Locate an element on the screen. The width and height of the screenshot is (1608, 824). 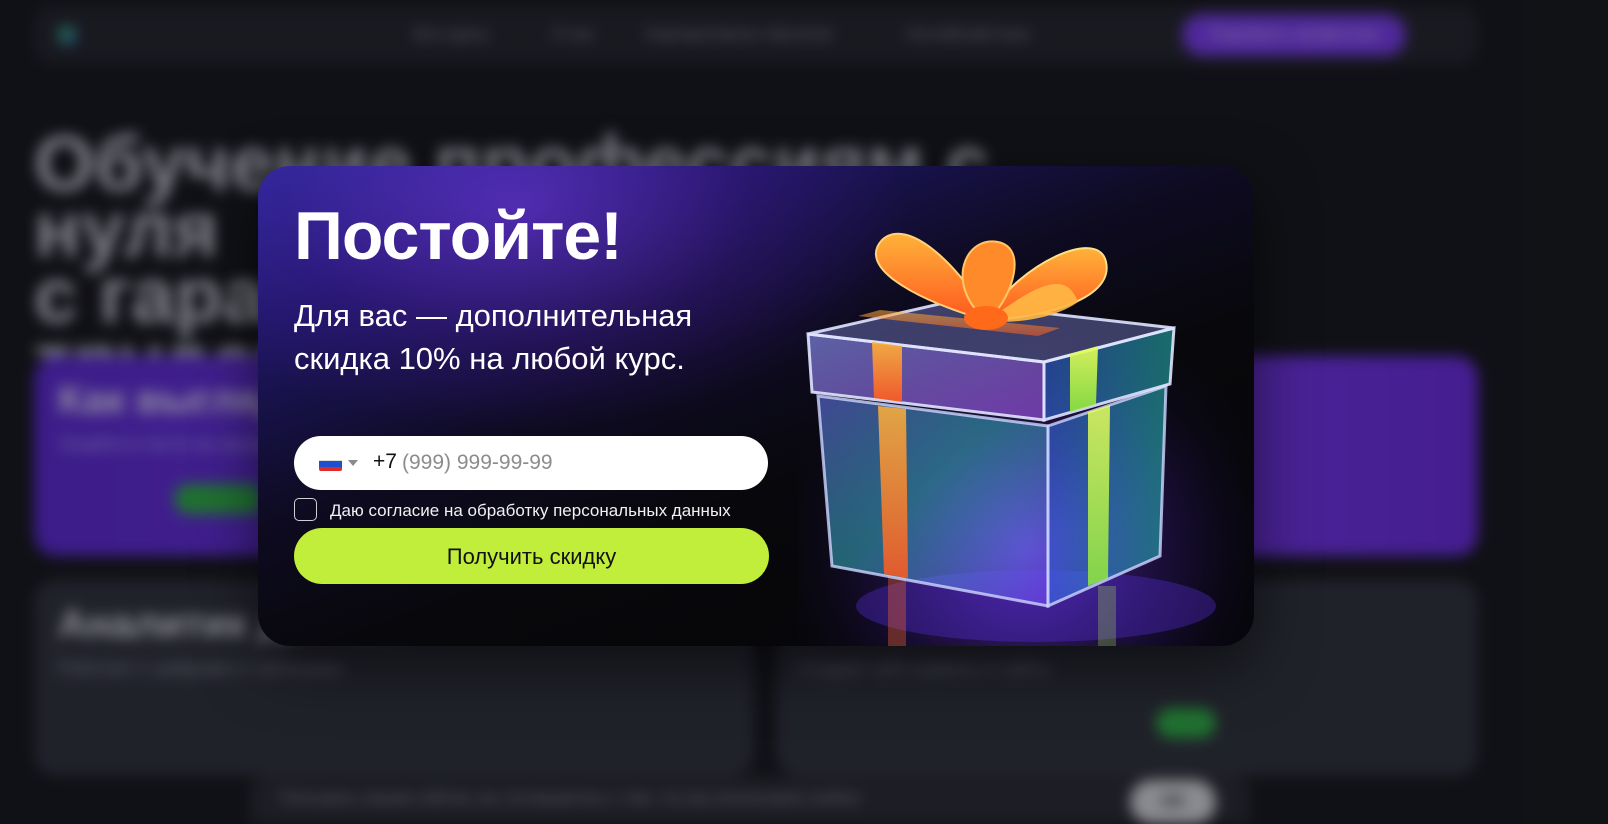
phone-country-code: +7 is located at coordinates (385, 461).